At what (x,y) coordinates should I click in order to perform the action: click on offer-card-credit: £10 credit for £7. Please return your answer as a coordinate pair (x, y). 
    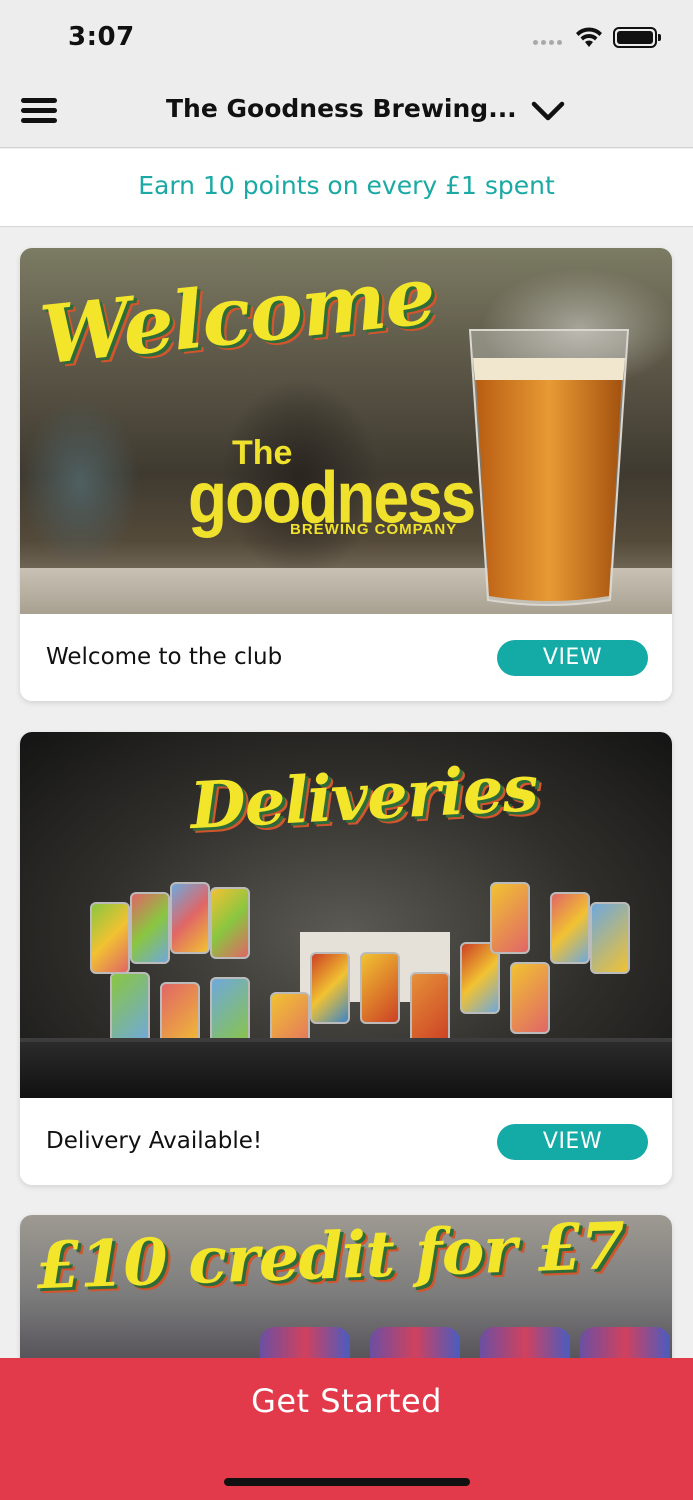
    Looking at the image, I should click on (346, 1295).